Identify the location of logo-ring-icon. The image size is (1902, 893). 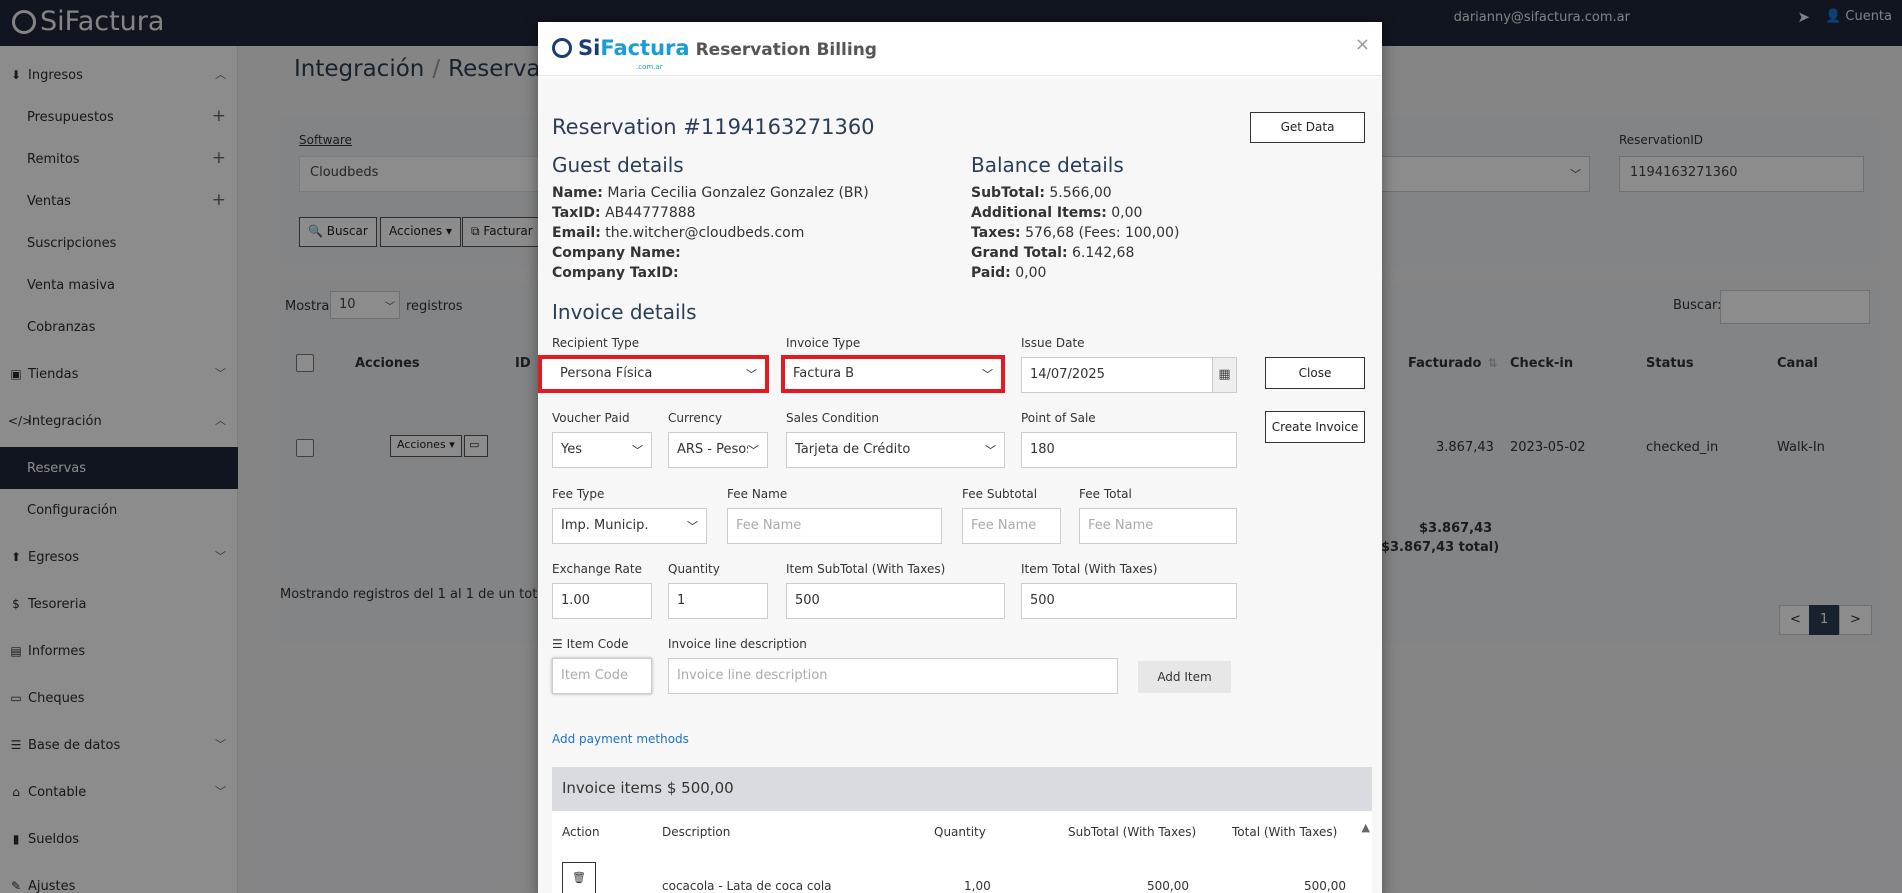
(562, 48).